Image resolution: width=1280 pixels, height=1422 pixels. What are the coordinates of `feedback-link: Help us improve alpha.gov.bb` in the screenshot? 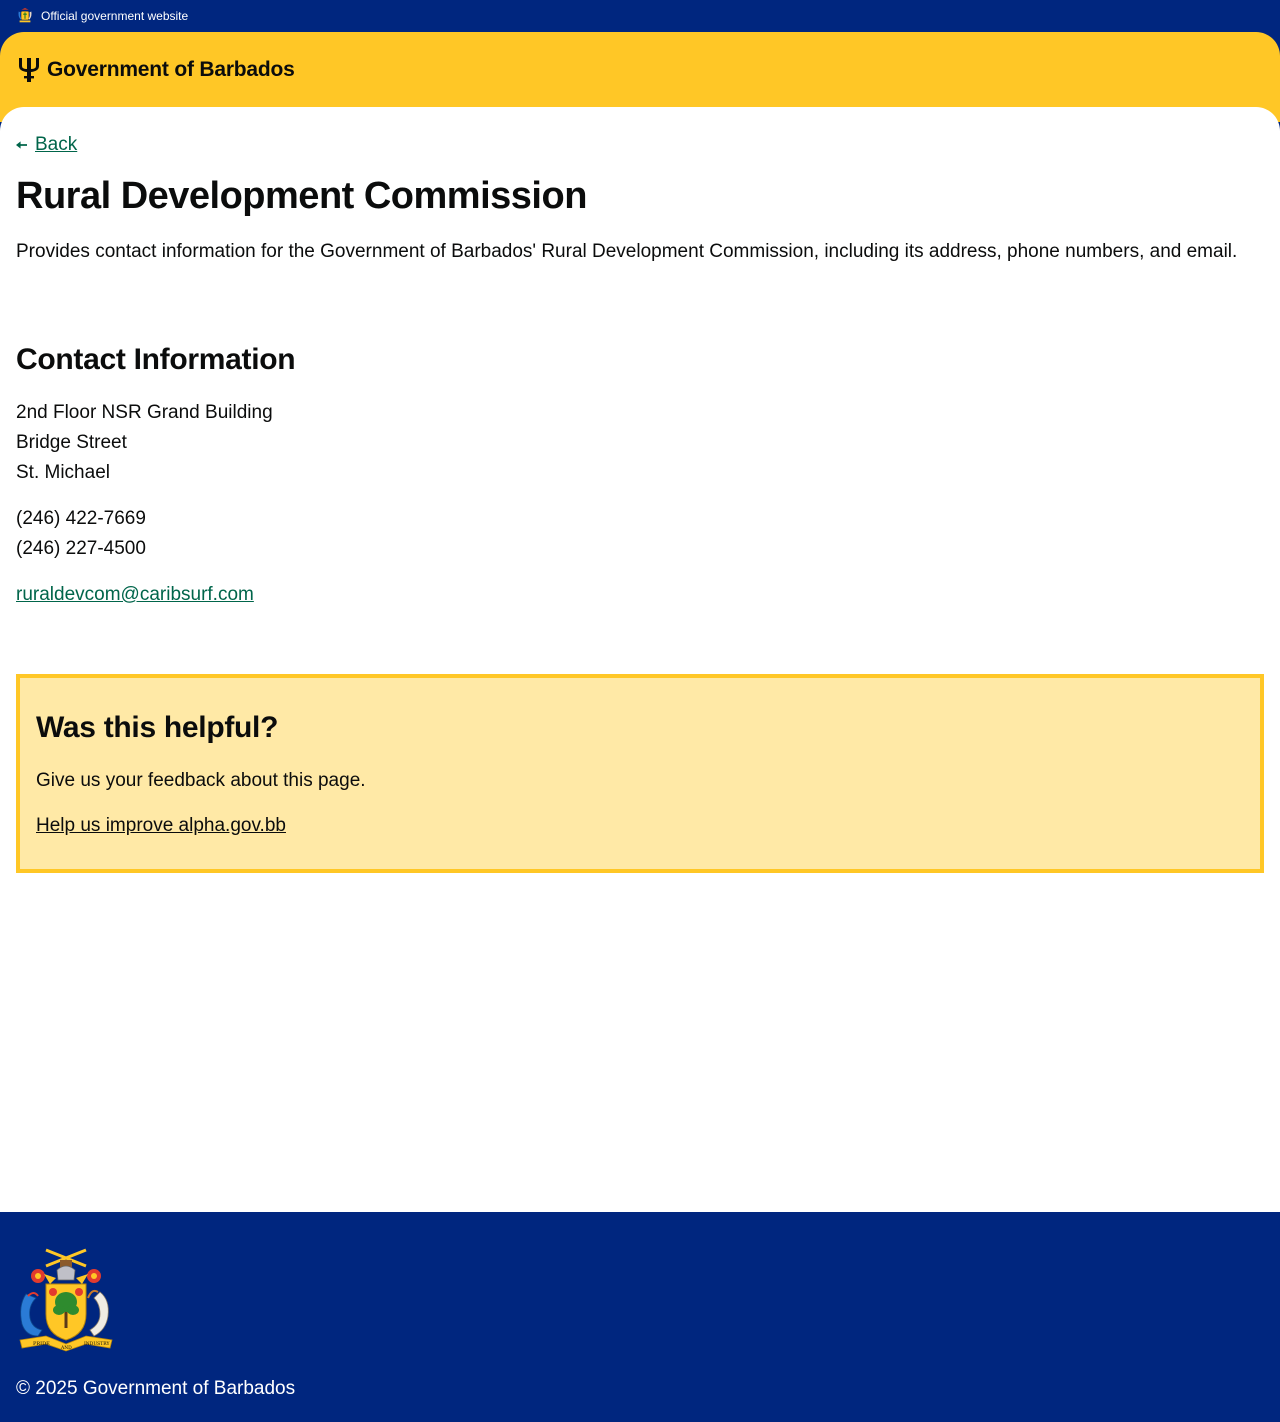 It's located at (161, 826).